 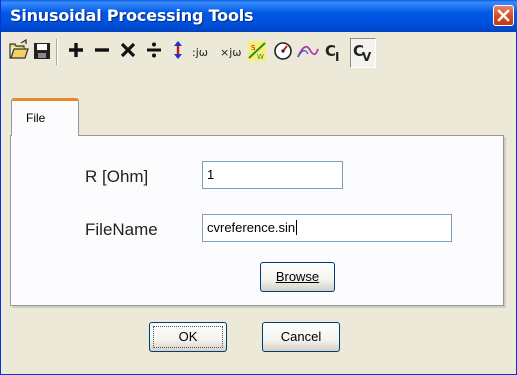 I want to click on gauge-icon, so click(x=285, y=53).